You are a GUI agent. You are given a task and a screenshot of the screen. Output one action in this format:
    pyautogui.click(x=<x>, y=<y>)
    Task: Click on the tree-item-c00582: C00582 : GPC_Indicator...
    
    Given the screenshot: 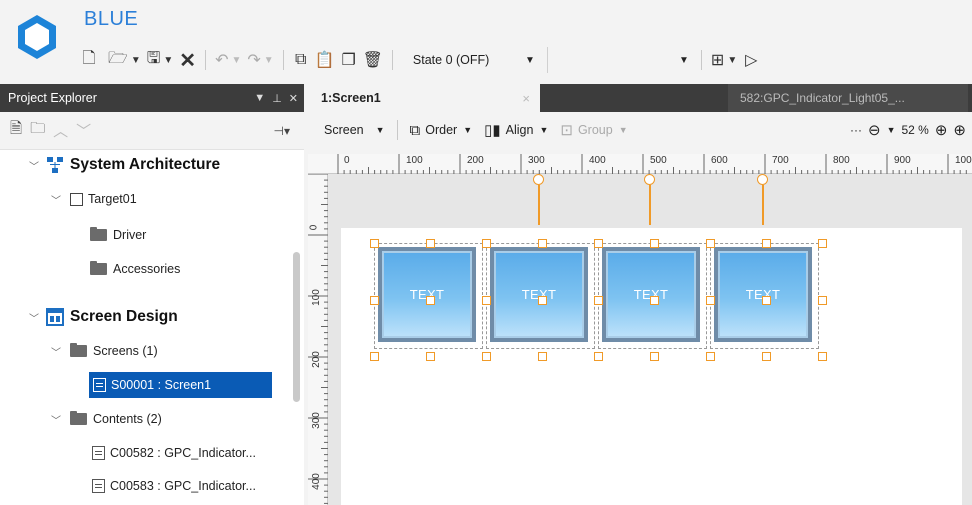 What is the action you would take?
    pyautogui.click(x=174, y=453)
    